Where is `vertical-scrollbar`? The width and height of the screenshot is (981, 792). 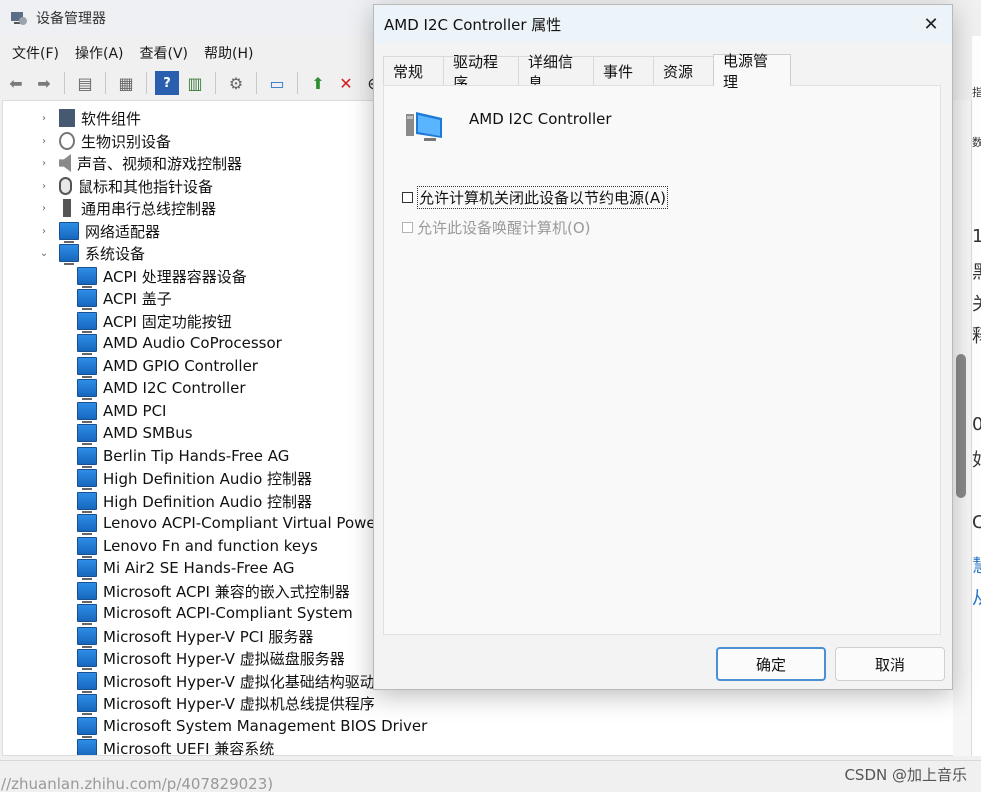
vertical-scrollbar is located at coordinates (962, 428).